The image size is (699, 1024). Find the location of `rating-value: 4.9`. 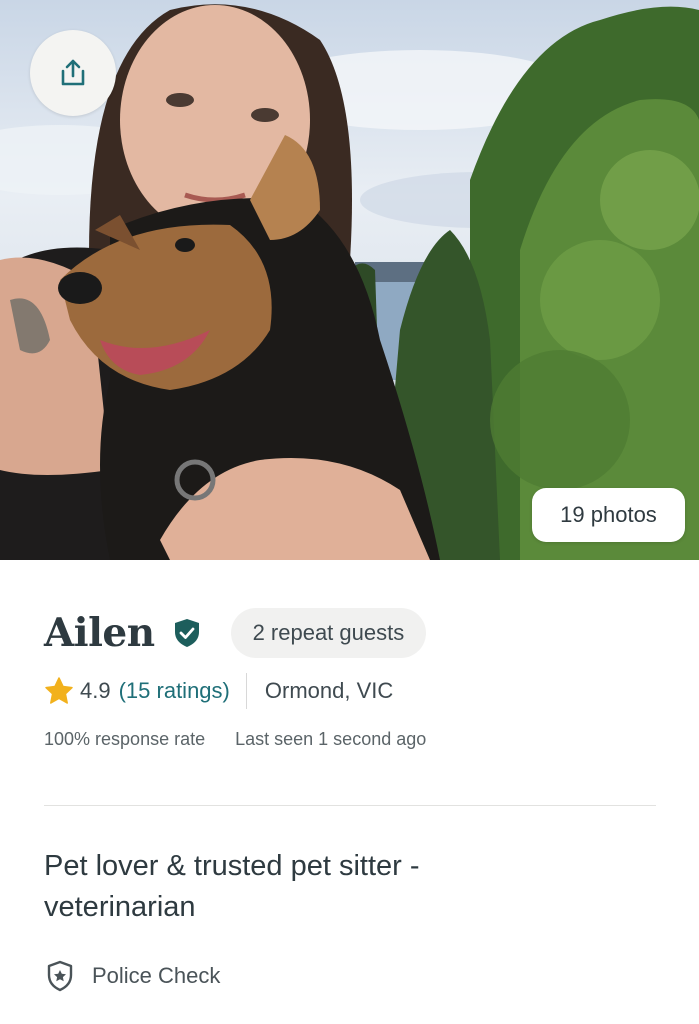

rating-value: 4.9 is located at coordinates (95, 690).